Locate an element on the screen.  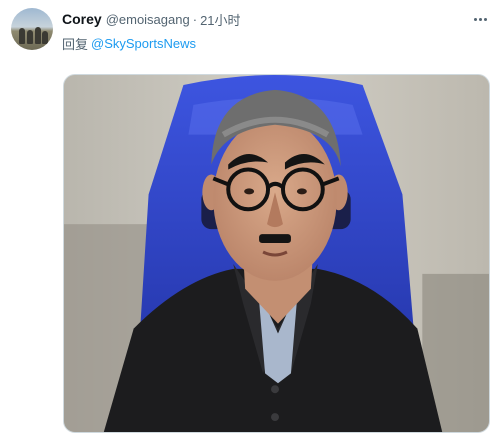
tweet-header: Corey @emoisagang · 21小时 is located at coordinates (151, 19).